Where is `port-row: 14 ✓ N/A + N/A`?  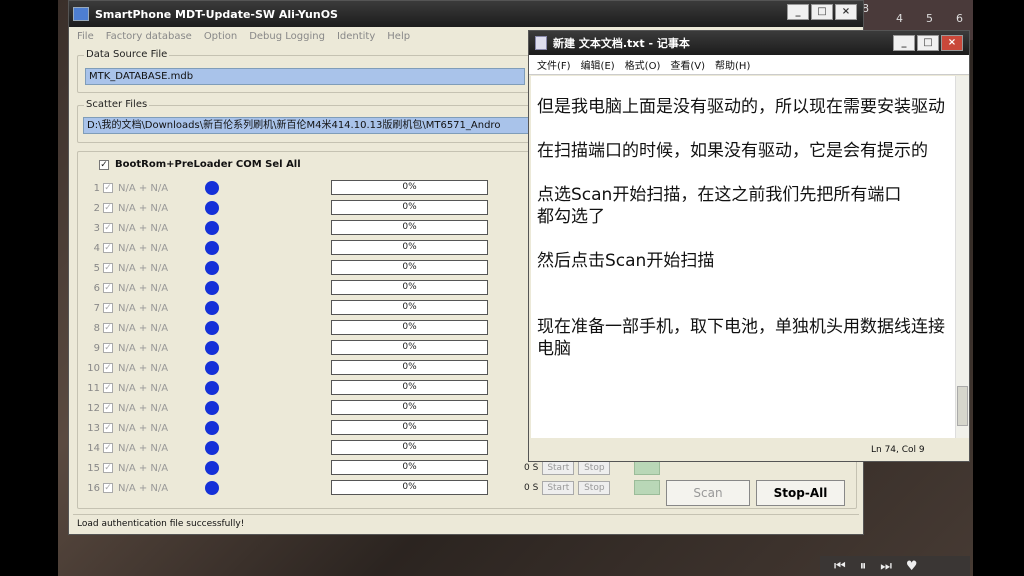 port-row: 14 ✓ N/A + N/A is located at coordinates (151, 448).